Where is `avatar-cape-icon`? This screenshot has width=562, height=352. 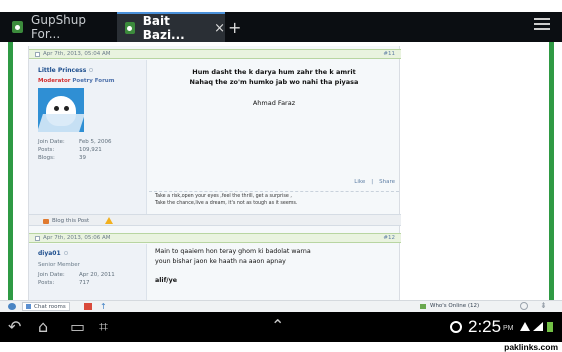 avatar-cape-icon is located at coordinates (61, 123).